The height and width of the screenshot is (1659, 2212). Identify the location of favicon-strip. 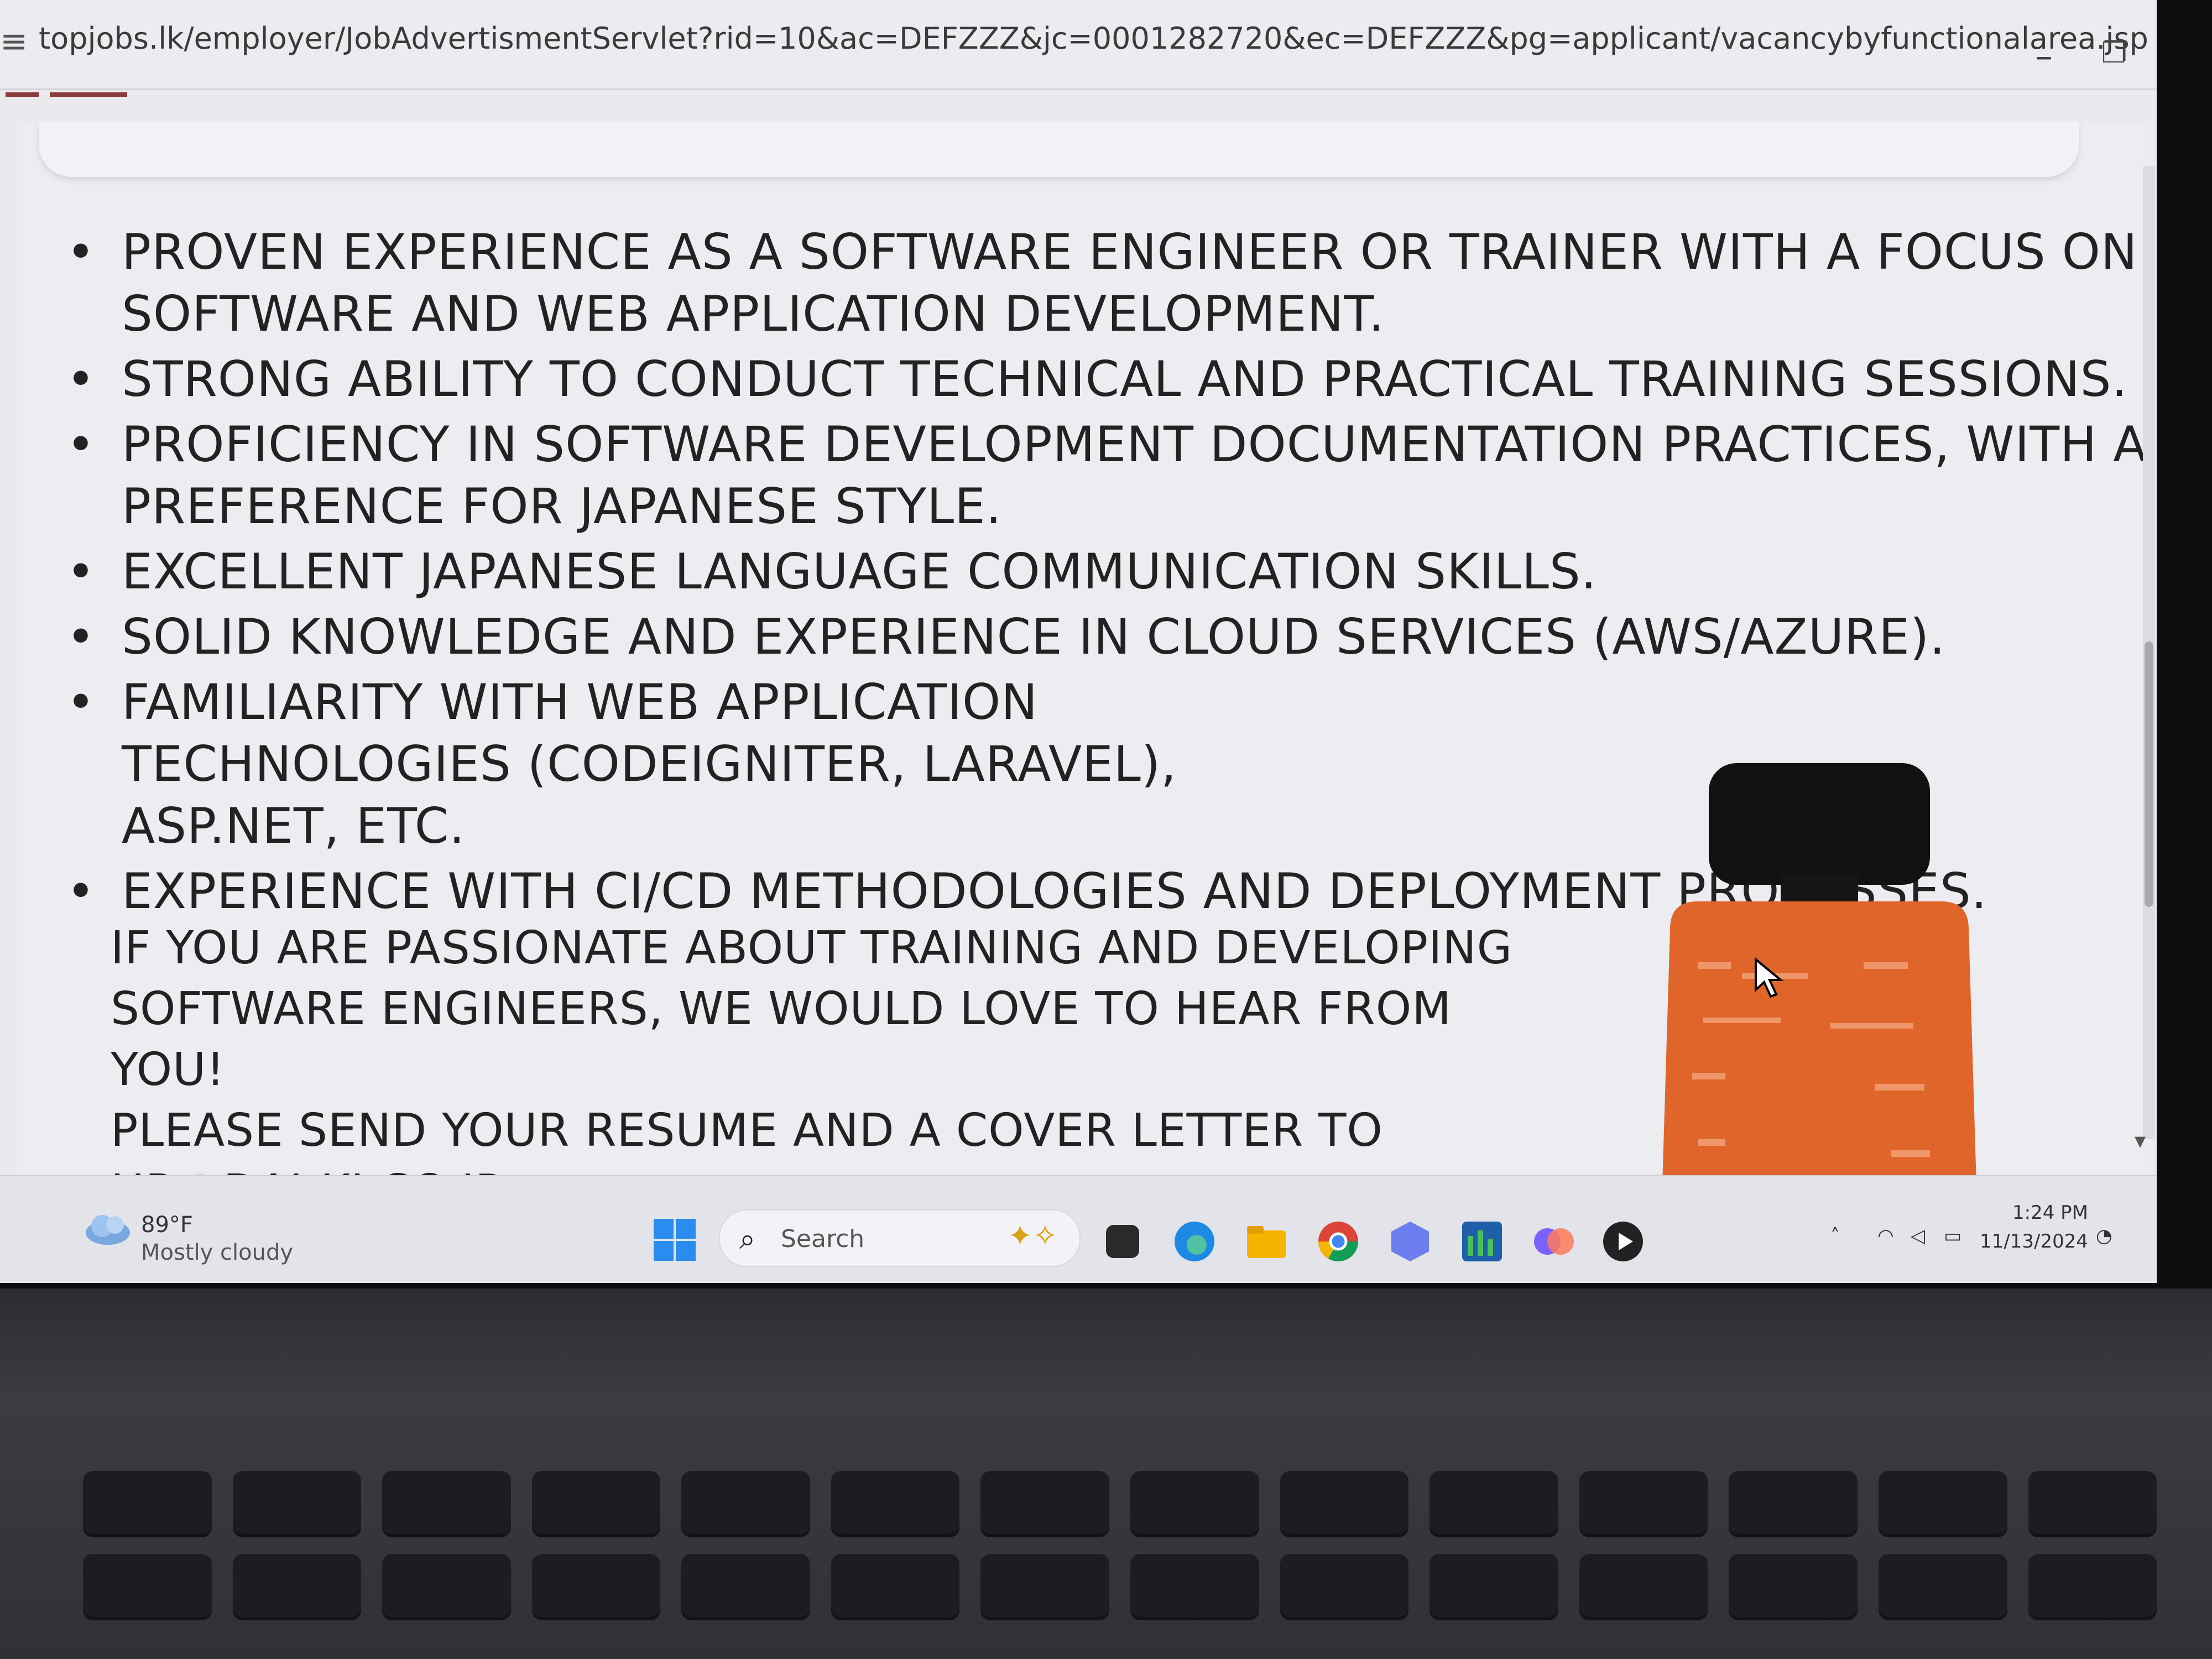
(88, 96).